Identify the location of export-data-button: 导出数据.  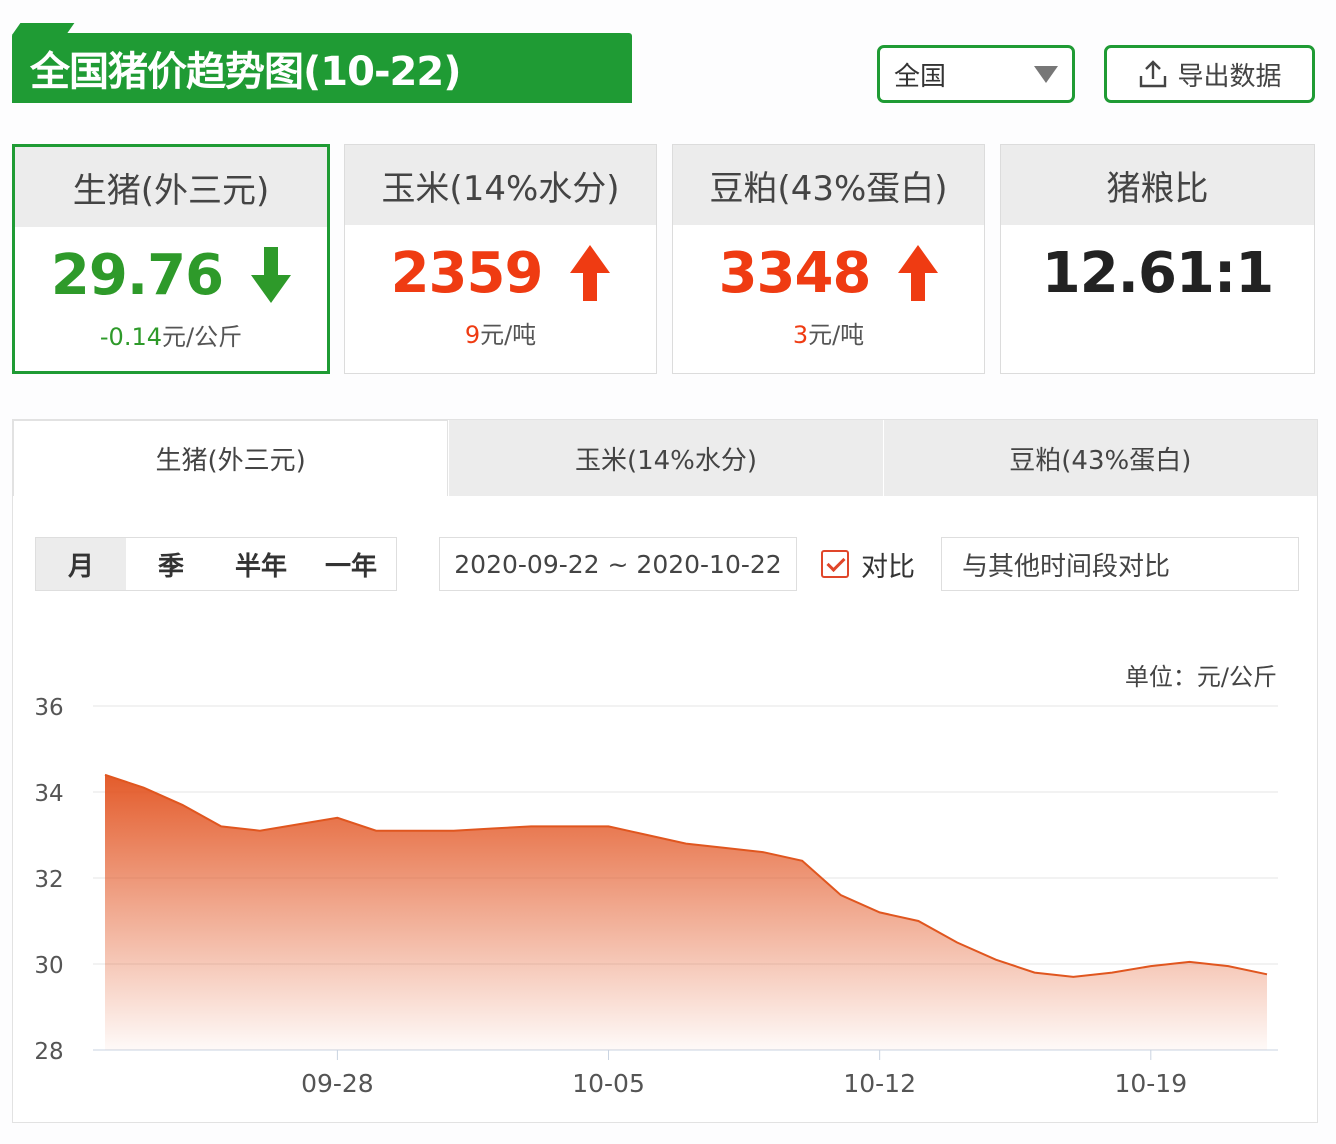
(1209, 74).